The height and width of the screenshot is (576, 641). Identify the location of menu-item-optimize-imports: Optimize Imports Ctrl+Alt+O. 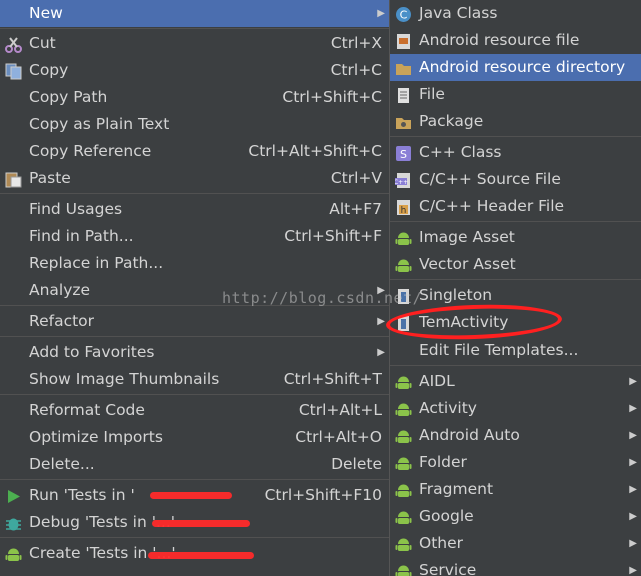
(194, 437).